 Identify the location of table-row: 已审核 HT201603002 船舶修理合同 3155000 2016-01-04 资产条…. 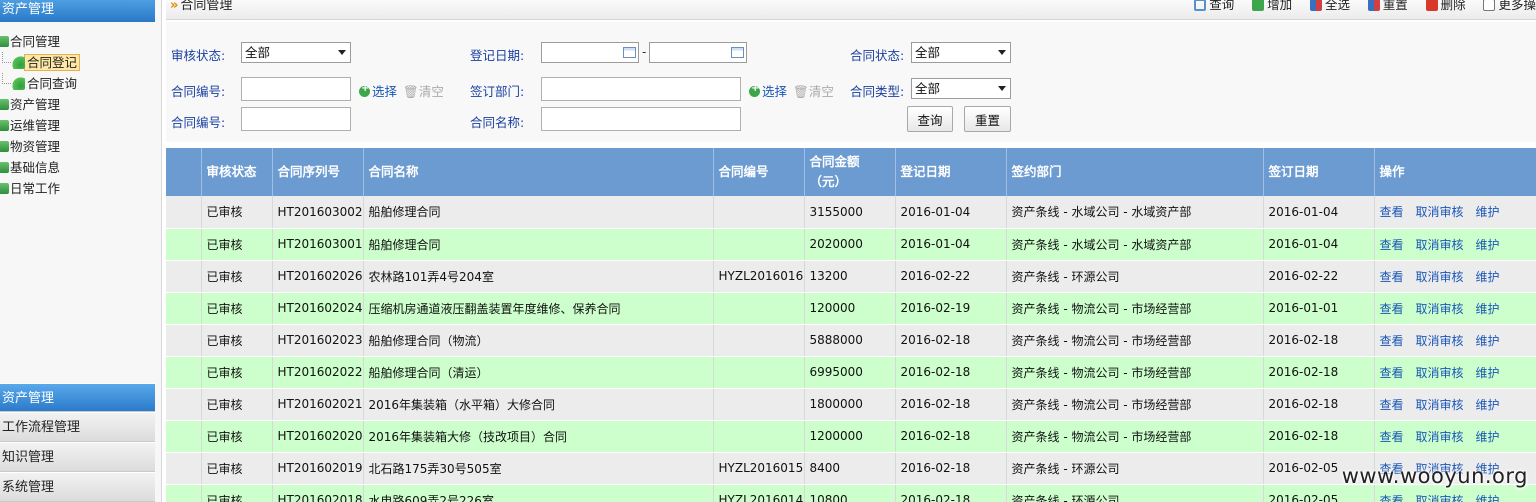
(851, 212).